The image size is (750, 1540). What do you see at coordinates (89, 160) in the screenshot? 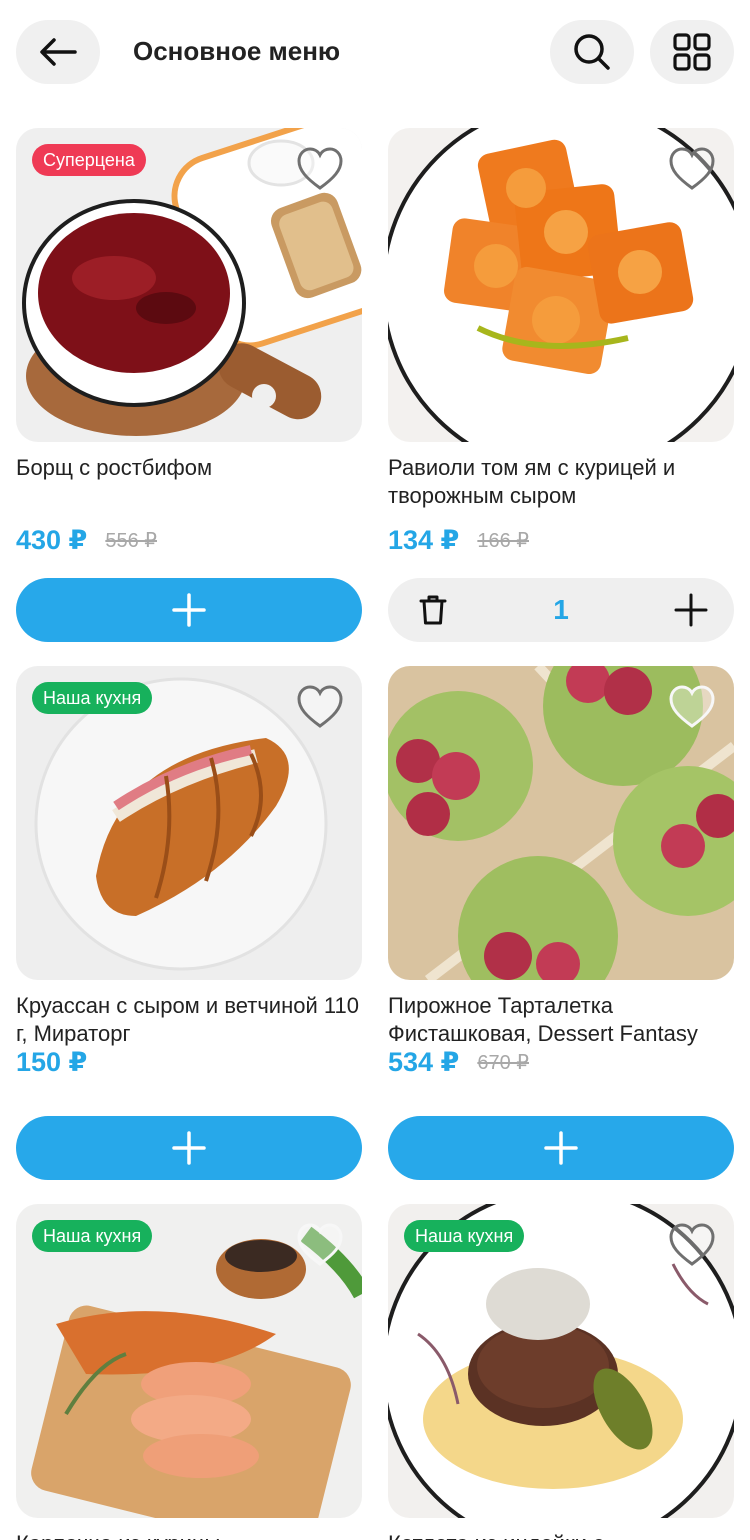
I see `badge-super-price: Суперцена` at bounding box center [89, 160].